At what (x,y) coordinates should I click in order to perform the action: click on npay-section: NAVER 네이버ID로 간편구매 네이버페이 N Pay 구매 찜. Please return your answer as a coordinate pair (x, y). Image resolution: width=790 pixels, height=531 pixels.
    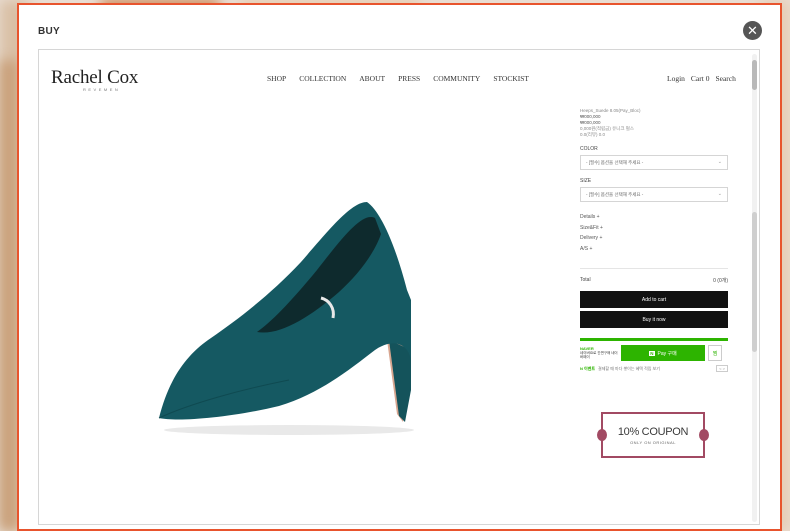
    Looking at the image, I should click on (654, 350).